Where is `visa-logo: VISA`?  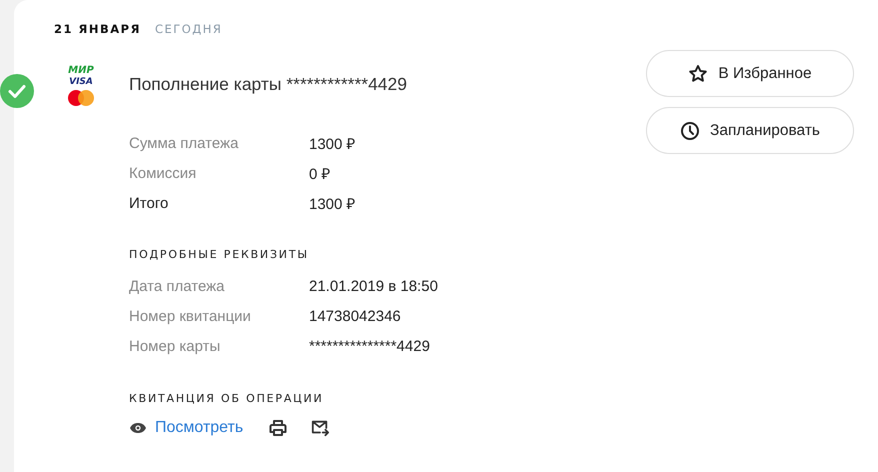
visa-logo: VISA is located at coordinates (81, 82).